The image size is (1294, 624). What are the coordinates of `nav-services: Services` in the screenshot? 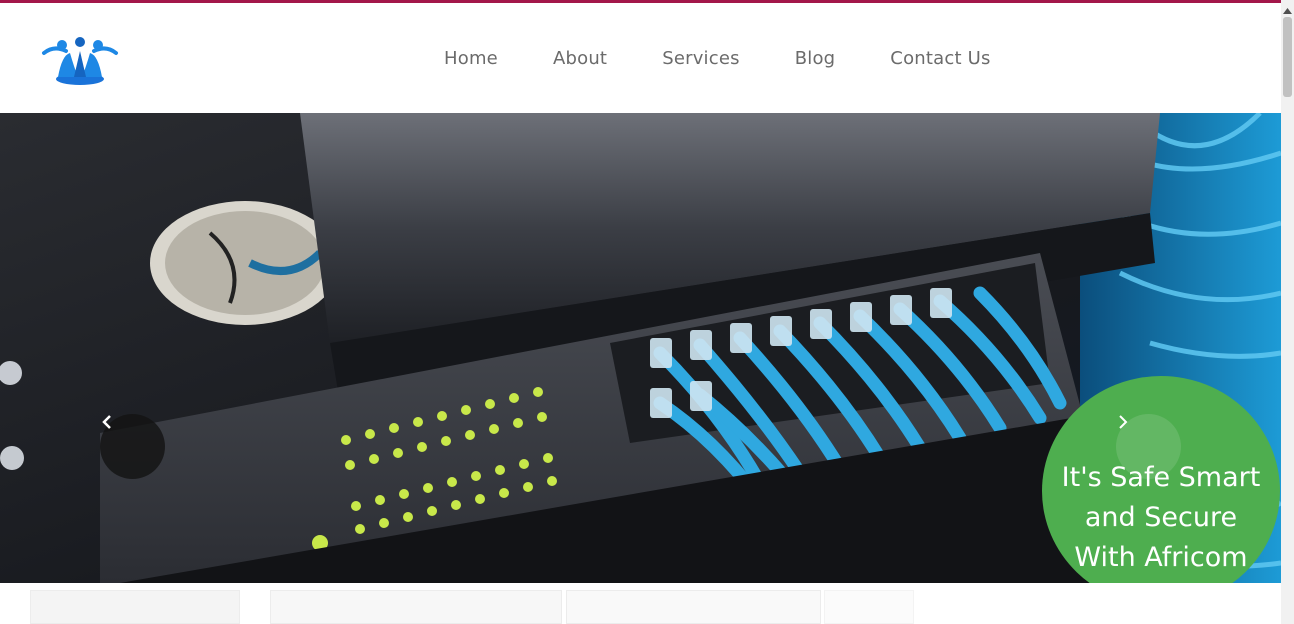 It's located at (701, 58).